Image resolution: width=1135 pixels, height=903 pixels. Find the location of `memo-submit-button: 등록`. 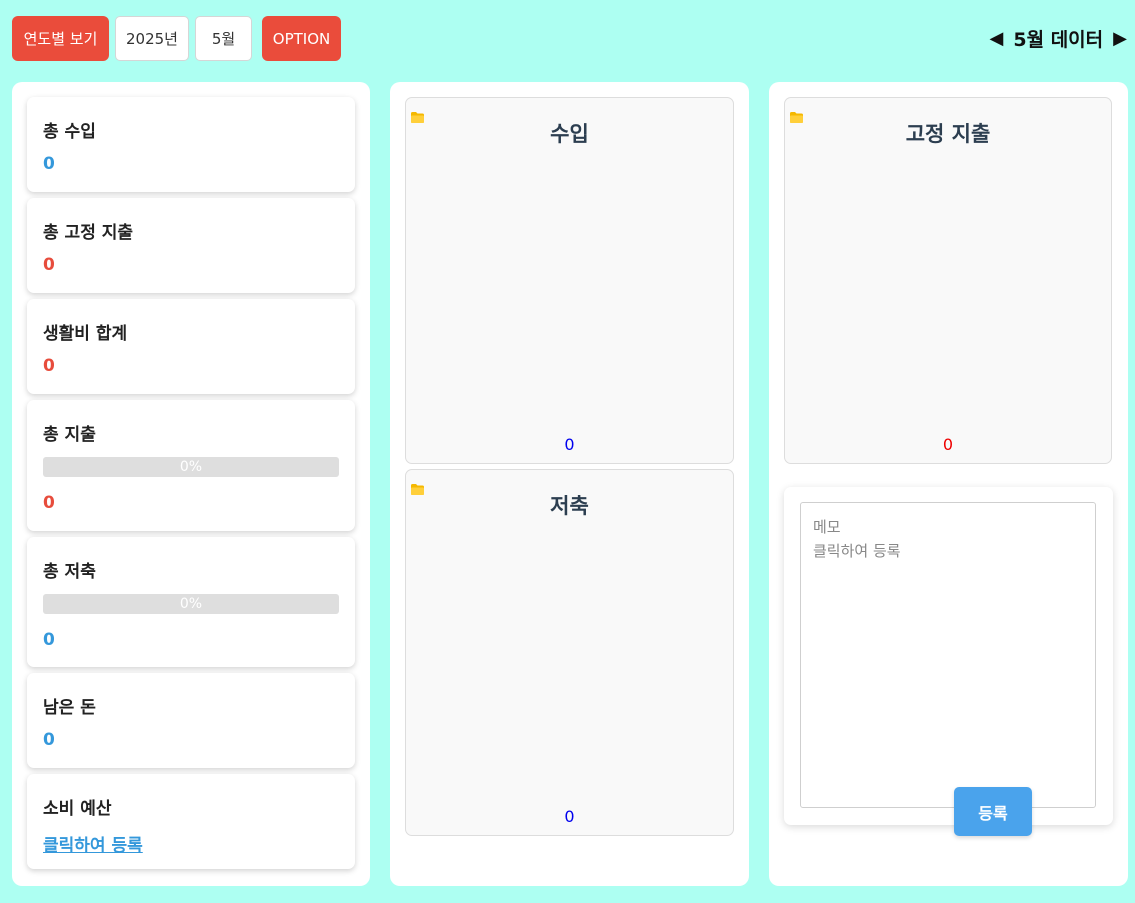

memo-submit-button: 등록 is located at coordinates (993, 811).